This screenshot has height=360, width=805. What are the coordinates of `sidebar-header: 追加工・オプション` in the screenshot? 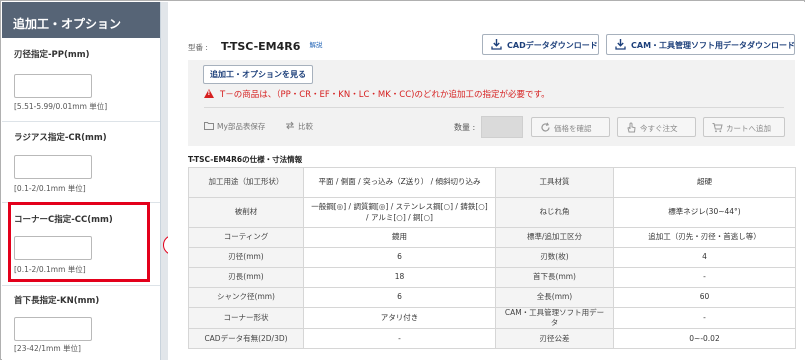 It's located at (81, 20).